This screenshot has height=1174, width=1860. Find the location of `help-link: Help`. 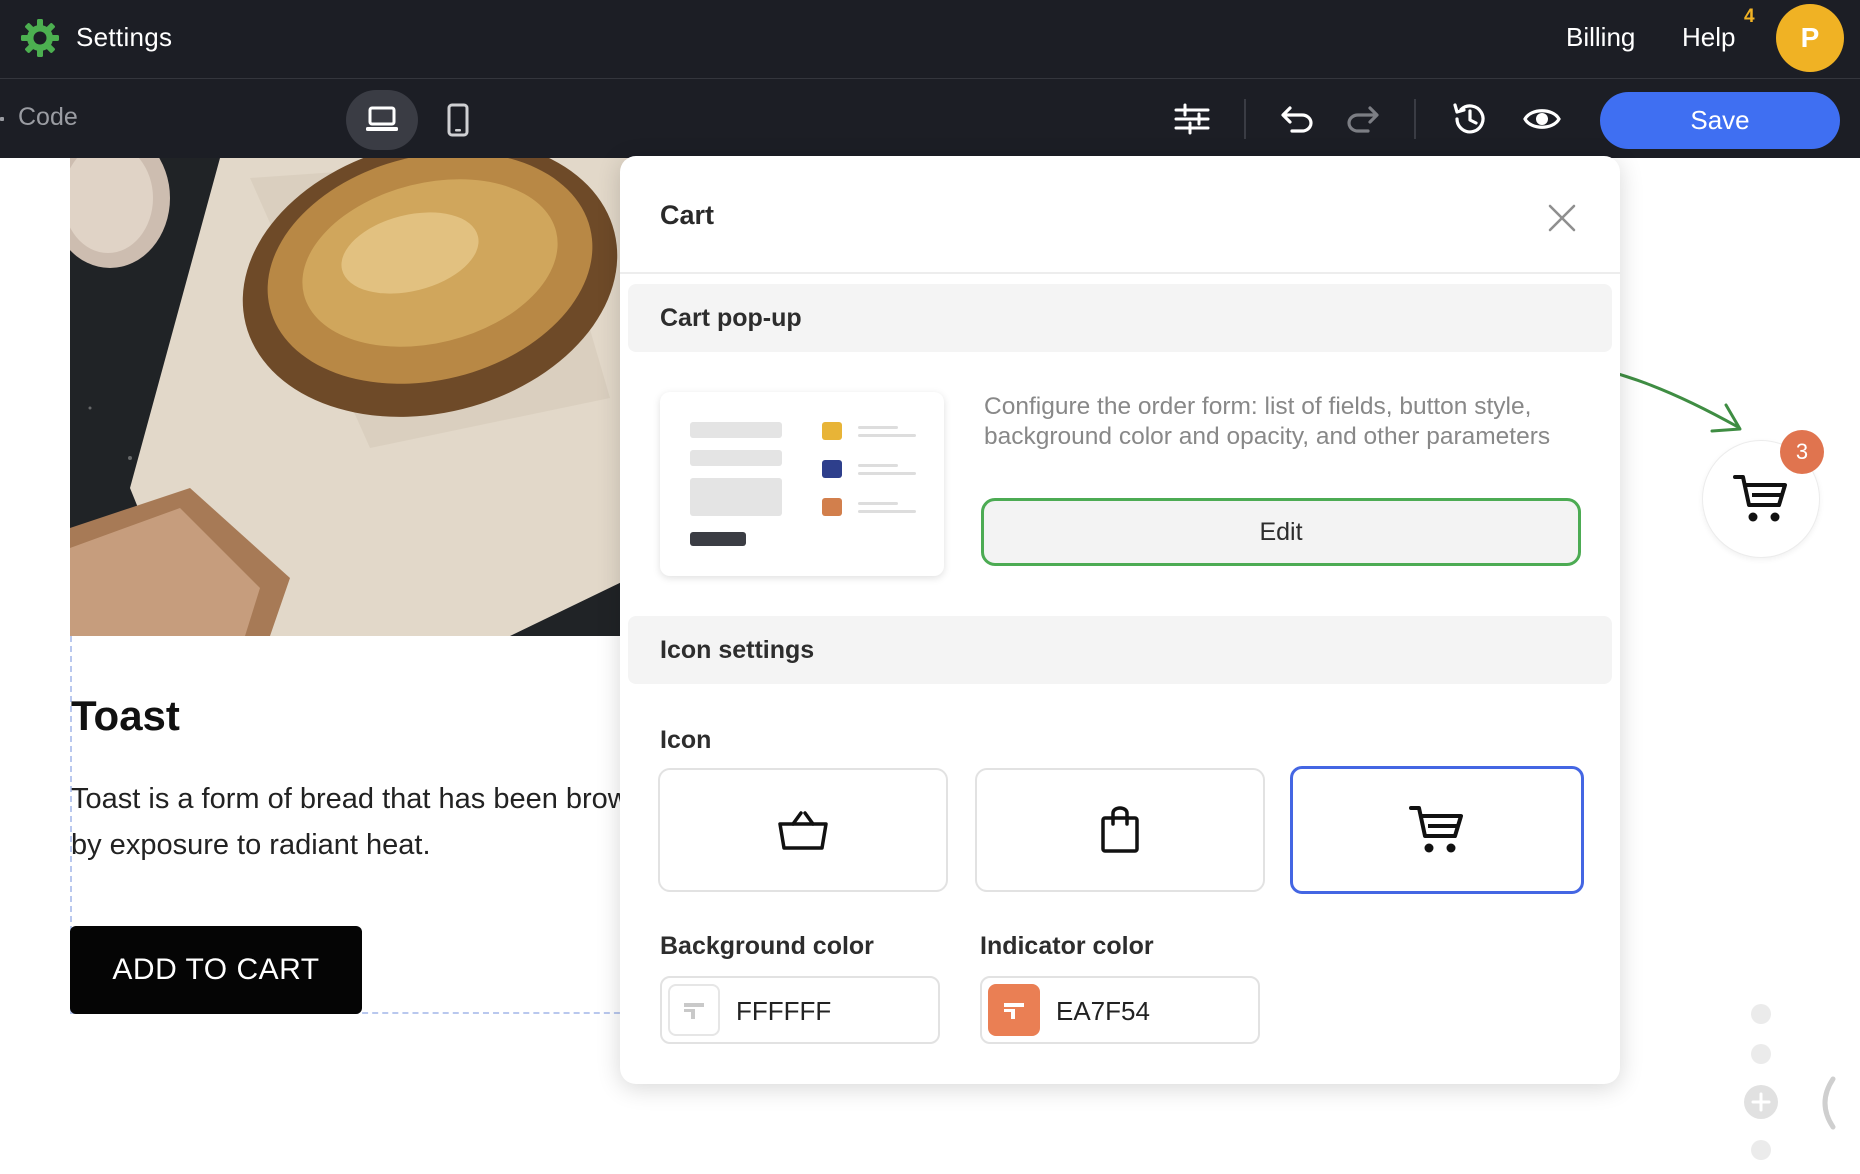

help-link: Help is located at coordinates (1708, 37).